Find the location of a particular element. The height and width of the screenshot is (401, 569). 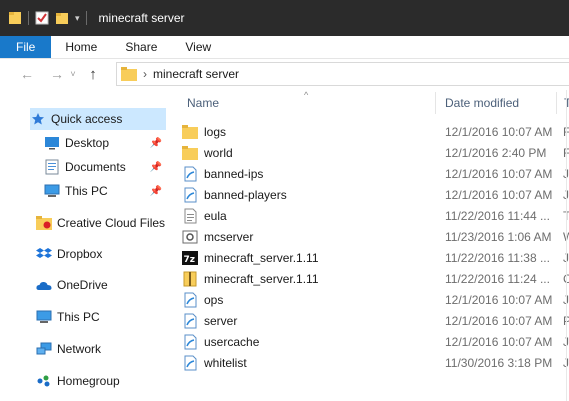

documents-icon is located at coordinates (52, 167).